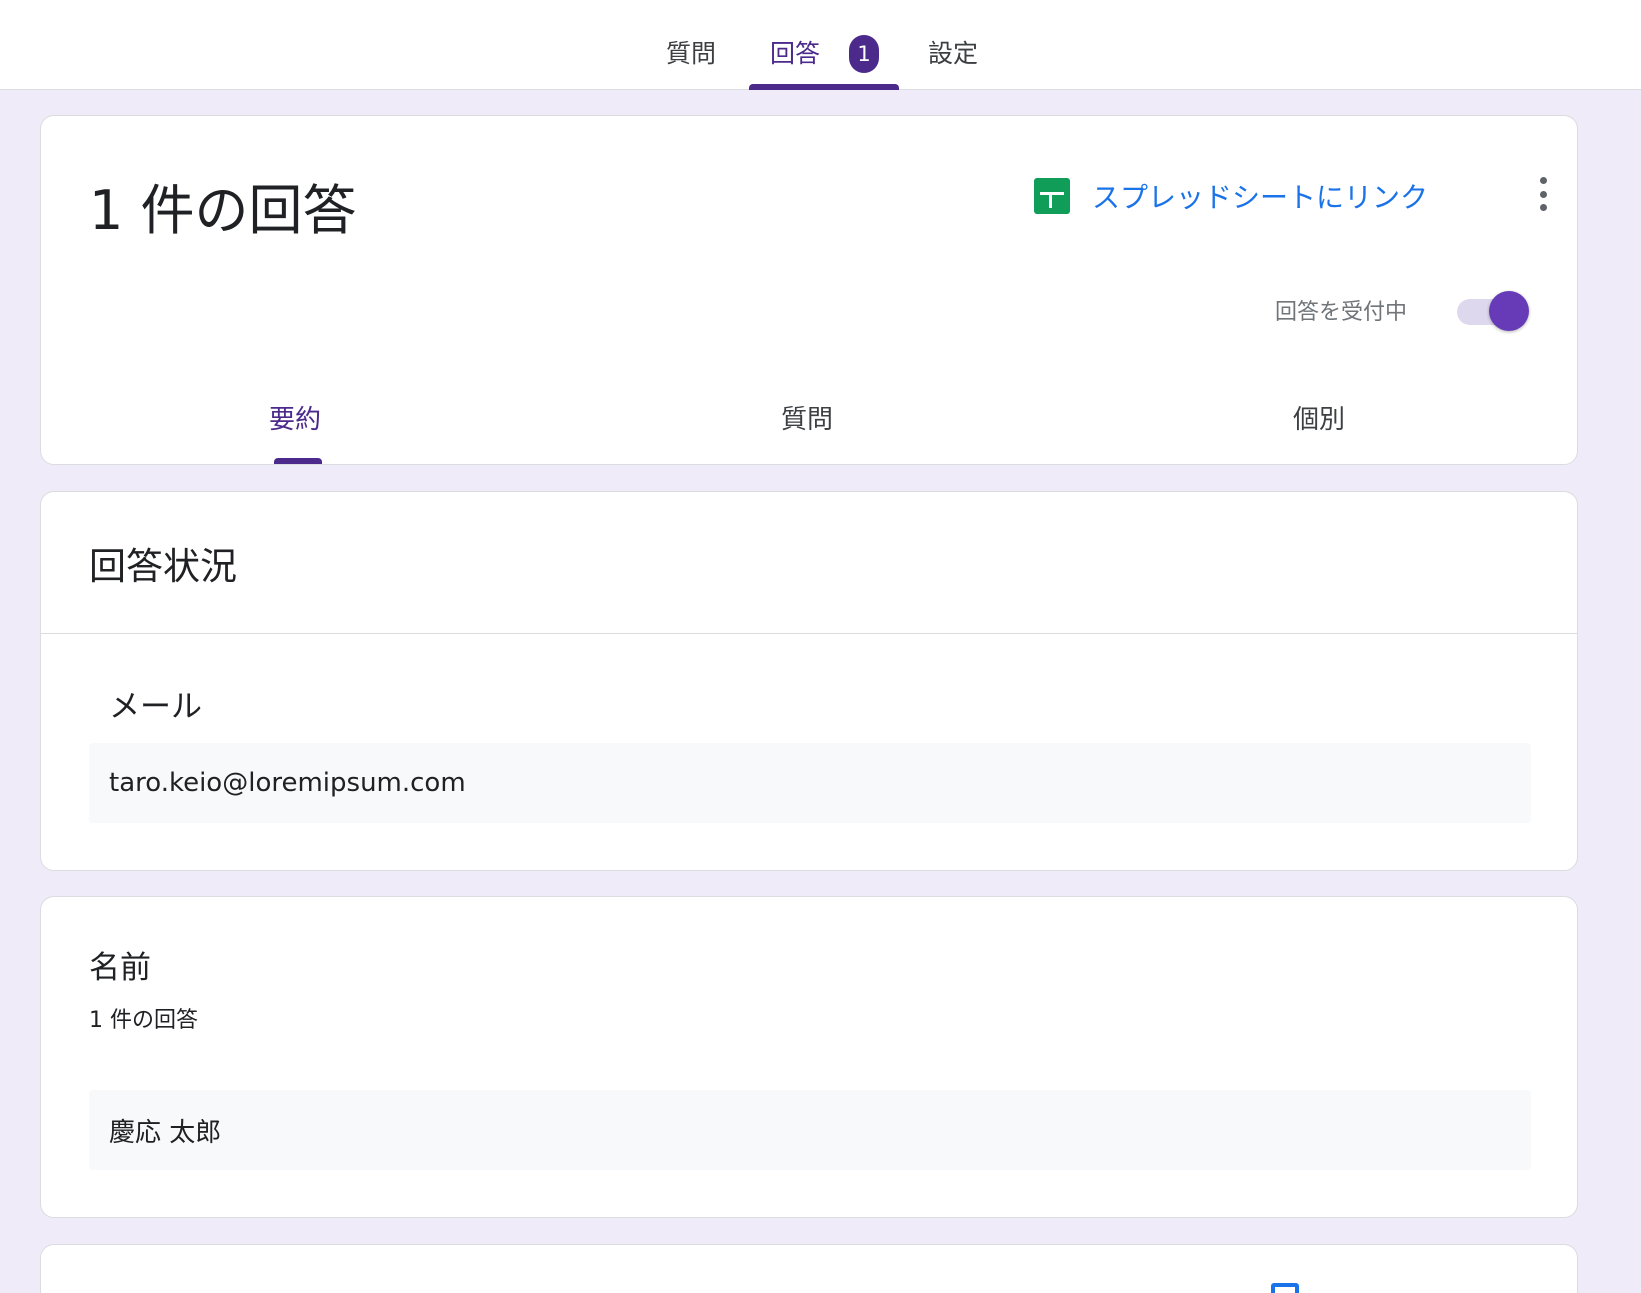 This screenshot has width=1641, height=1293. I want to click on subtab-summary: 要約, so click(295, 417).